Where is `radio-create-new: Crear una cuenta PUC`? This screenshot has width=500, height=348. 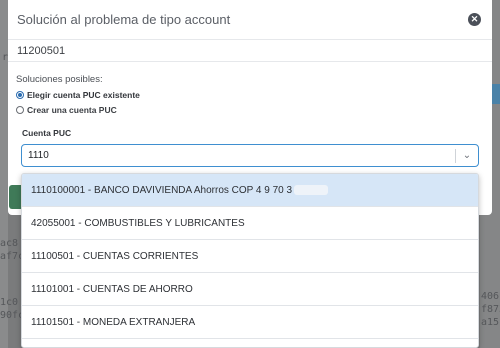 radio-create-new: Crear una cuenta PUC is located at coordinates (250, 110).